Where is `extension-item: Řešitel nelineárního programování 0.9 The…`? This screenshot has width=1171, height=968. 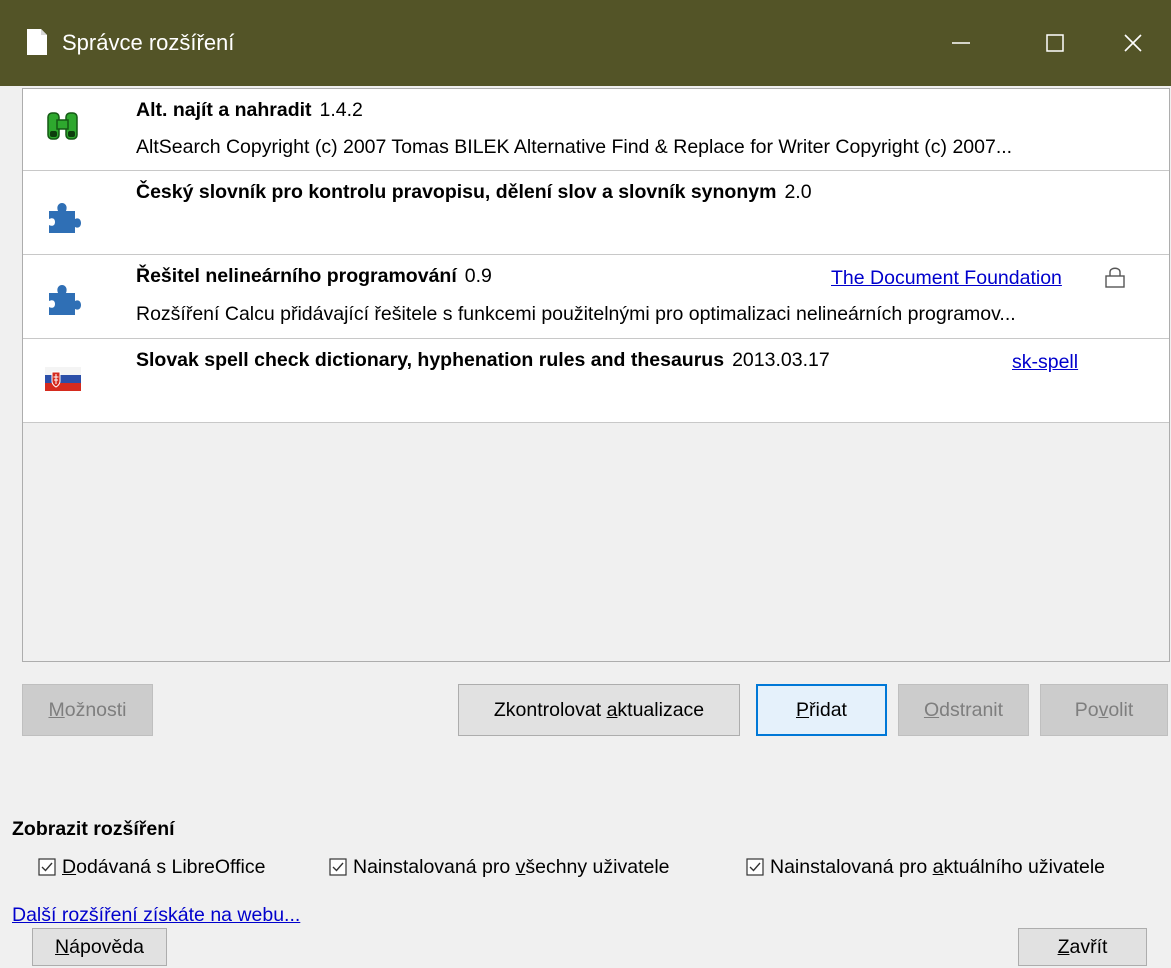 extension-item: Řešitel nelineárního programování 0.9 The… is located at coordinates (596, 297).